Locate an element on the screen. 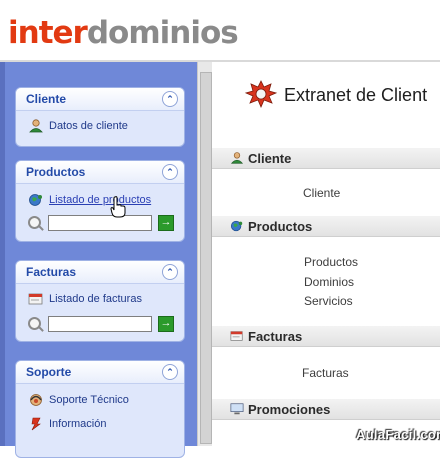 The width and height of the screenshot is (440, 458). link-cliente: Cliente is located at coordinates (321, 193).